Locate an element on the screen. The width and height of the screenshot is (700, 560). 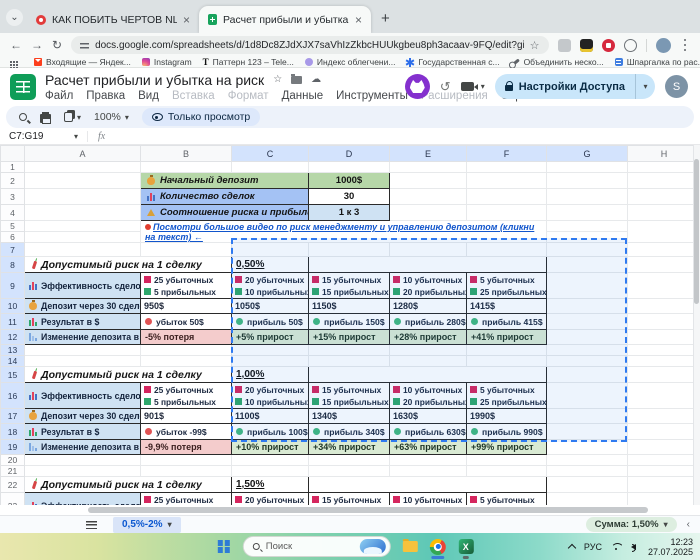
row-header: 18 is located at coordinates (12, 431).